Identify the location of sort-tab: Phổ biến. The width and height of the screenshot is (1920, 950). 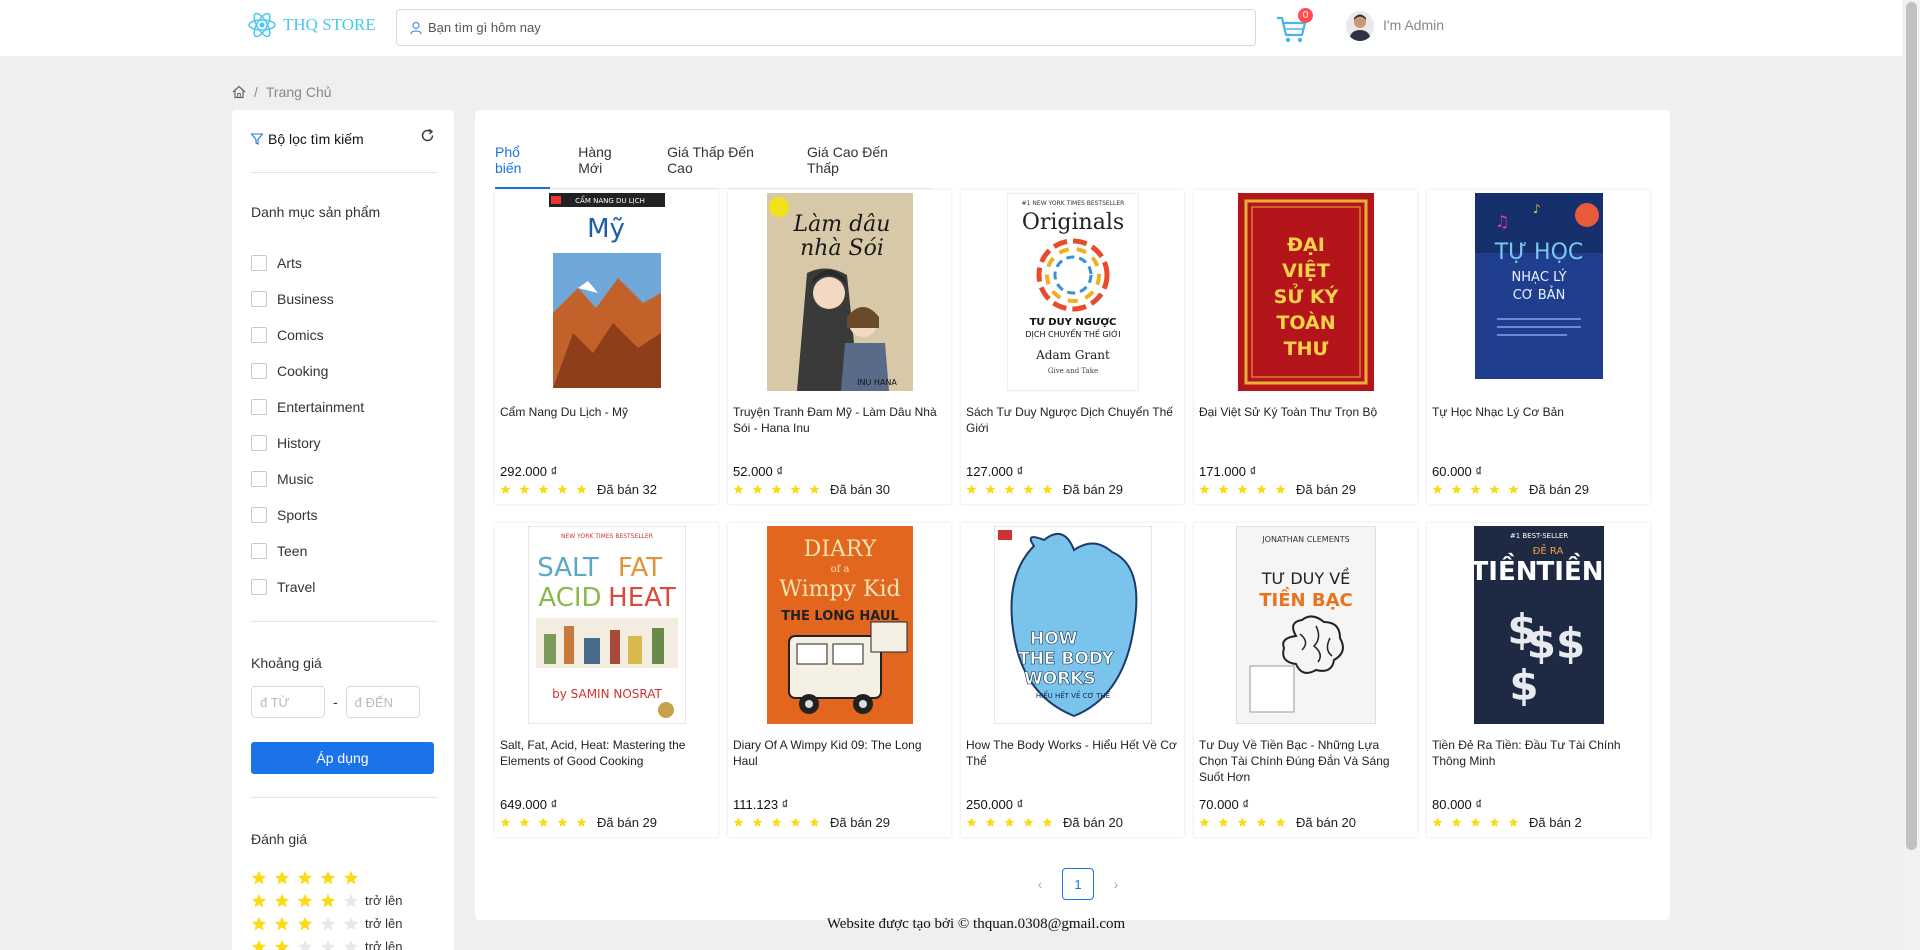
(528, 166).